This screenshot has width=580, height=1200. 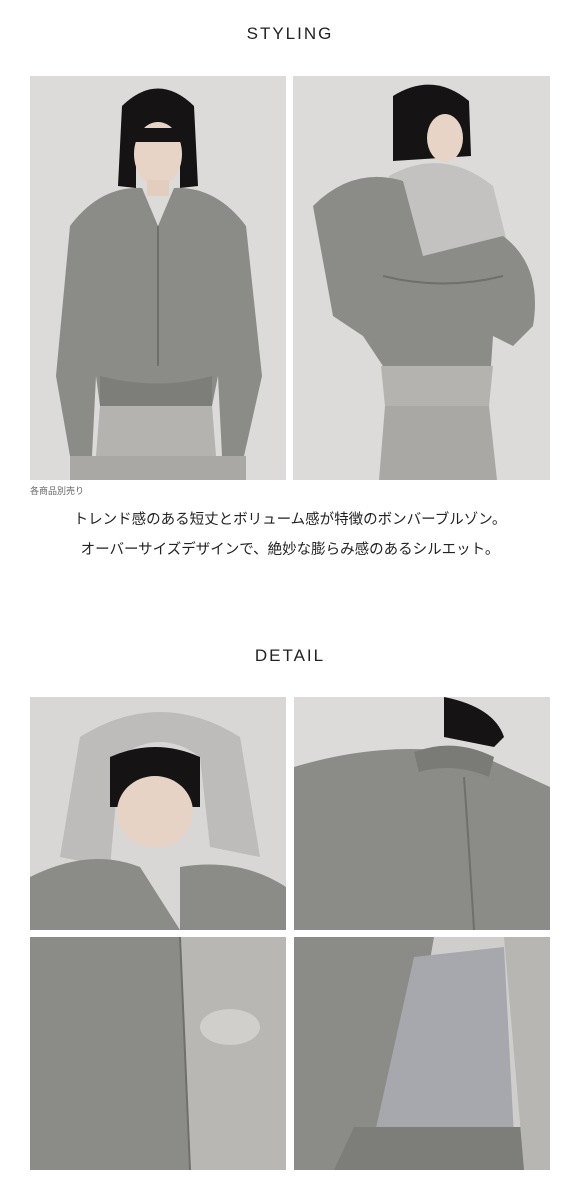 What do you see at coordinates (421, 278) in the screenshot?
I see `model-back-photo` at bounding box center [421, 278].